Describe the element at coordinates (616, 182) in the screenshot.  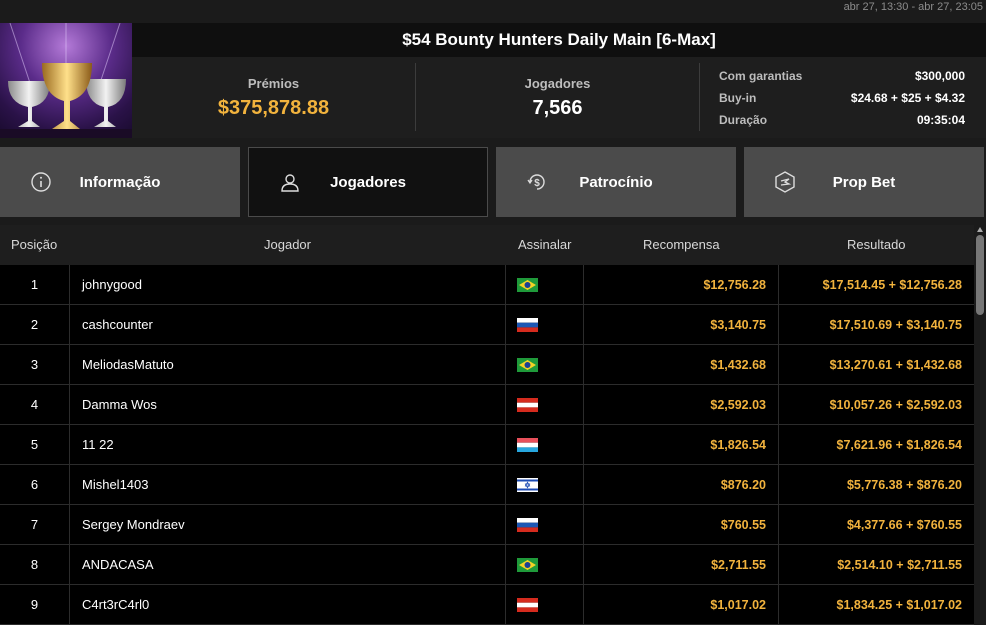
I see `tab-sponsorship: $ Patrocínio` at that location.